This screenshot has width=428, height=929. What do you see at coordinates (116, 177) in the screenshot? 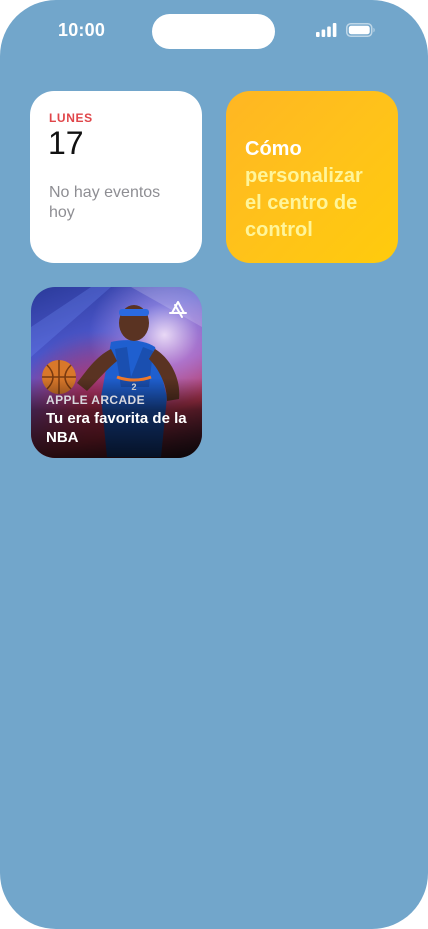
I see `calendar-widget: LUNES 17 No hay eventos hoy` at bounding box center [116, 177].